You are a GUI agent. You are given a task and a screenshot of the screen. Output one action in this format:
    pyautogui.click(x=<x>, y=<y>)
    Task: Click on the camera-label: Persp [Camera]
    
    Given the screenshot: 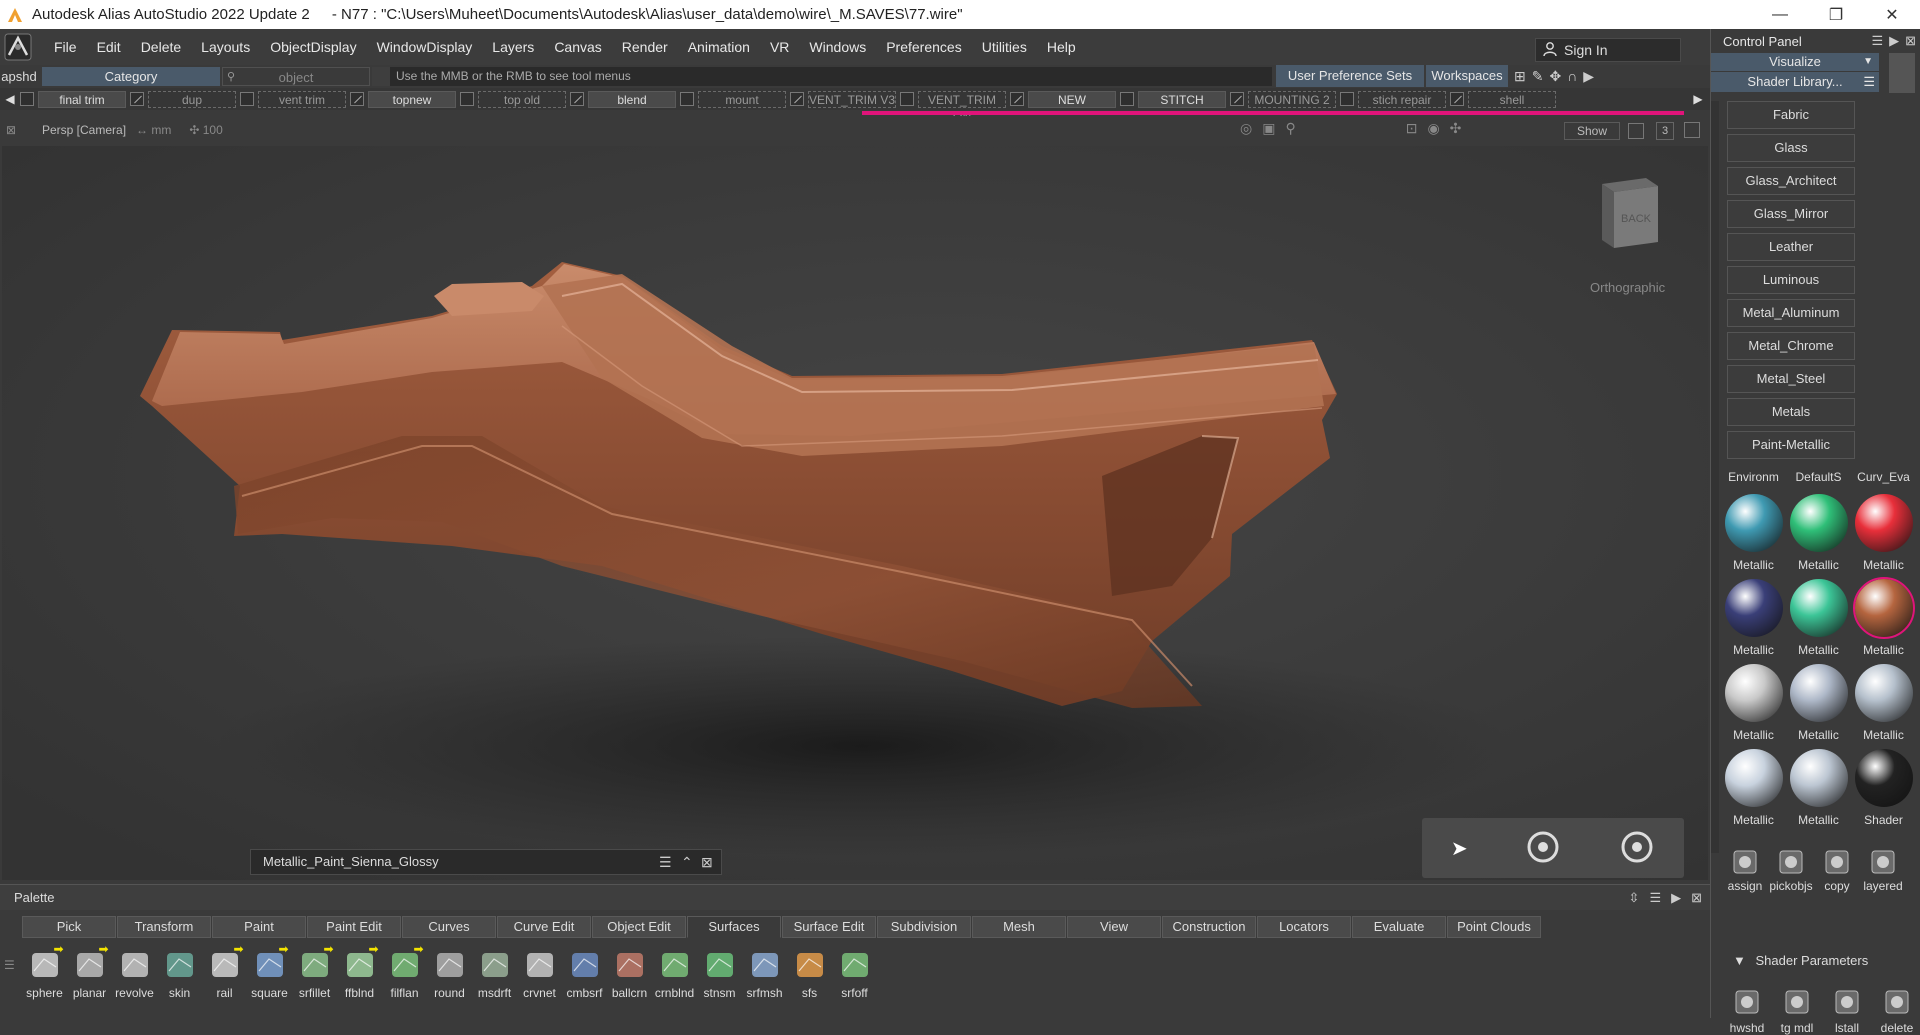 What is the action you would take?
    pyautogui.click(x=84, y=130)
    